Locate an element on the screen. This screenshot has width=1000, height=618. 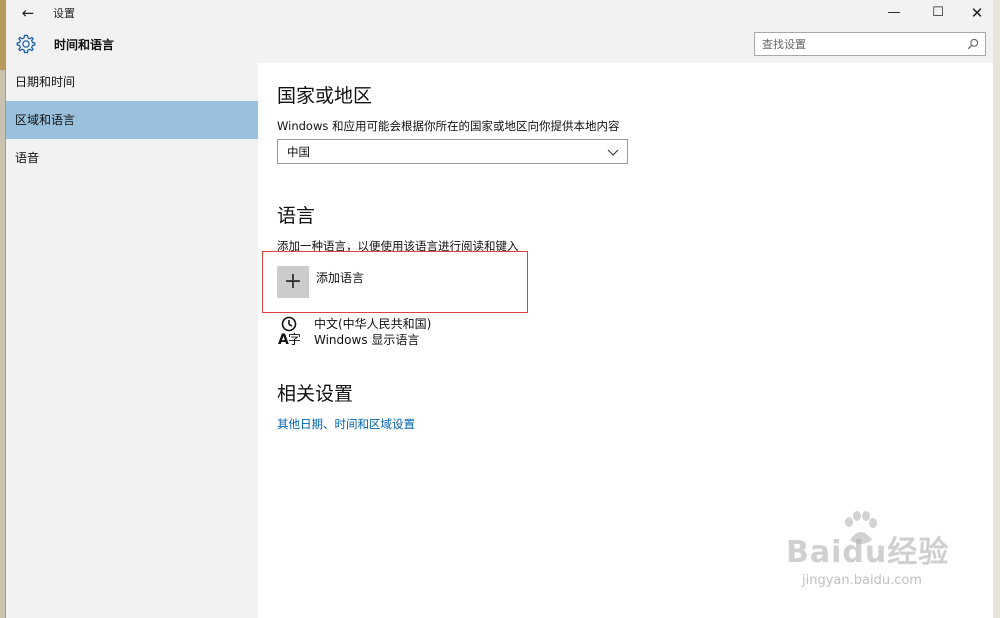
country-dropdown-value: 中国 is located at coordinates (298, 152).